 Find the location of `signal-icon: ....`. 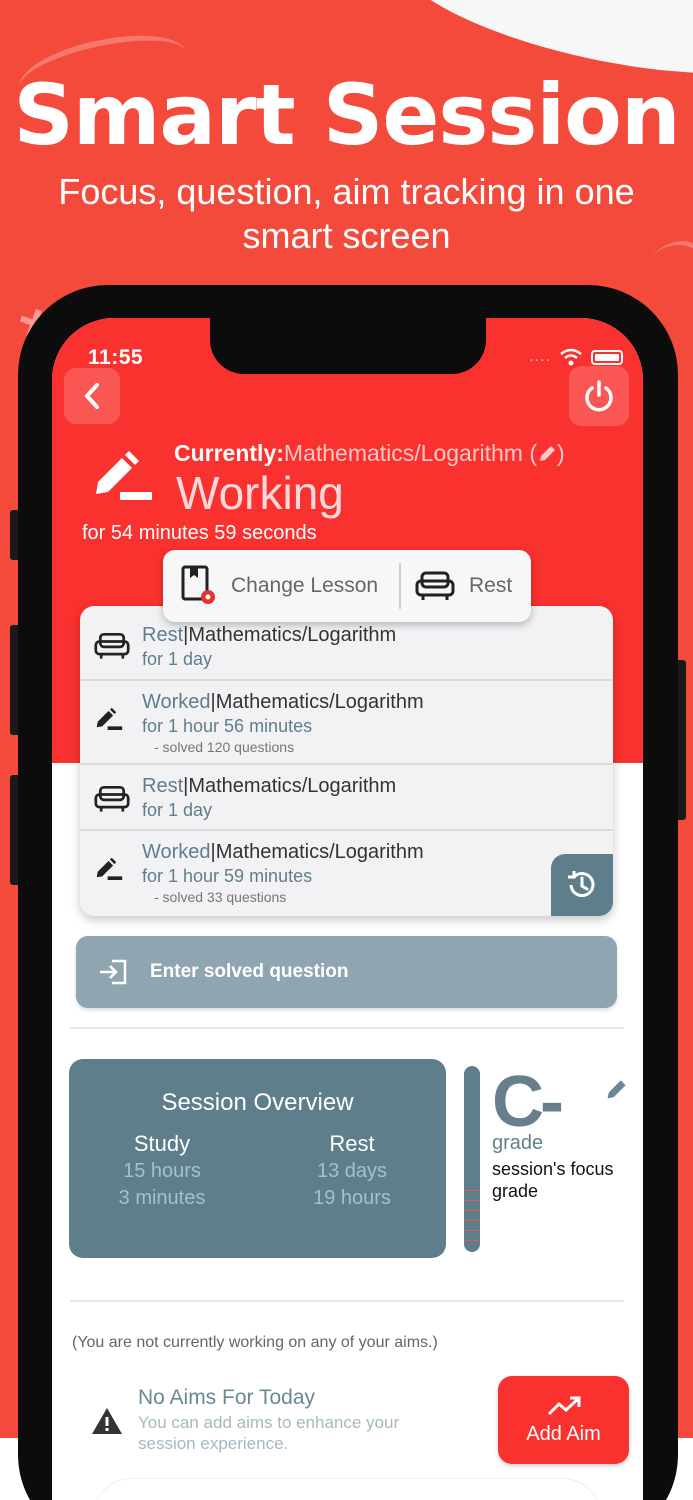

signal-icon: .... is located at coordinates (540, 356).